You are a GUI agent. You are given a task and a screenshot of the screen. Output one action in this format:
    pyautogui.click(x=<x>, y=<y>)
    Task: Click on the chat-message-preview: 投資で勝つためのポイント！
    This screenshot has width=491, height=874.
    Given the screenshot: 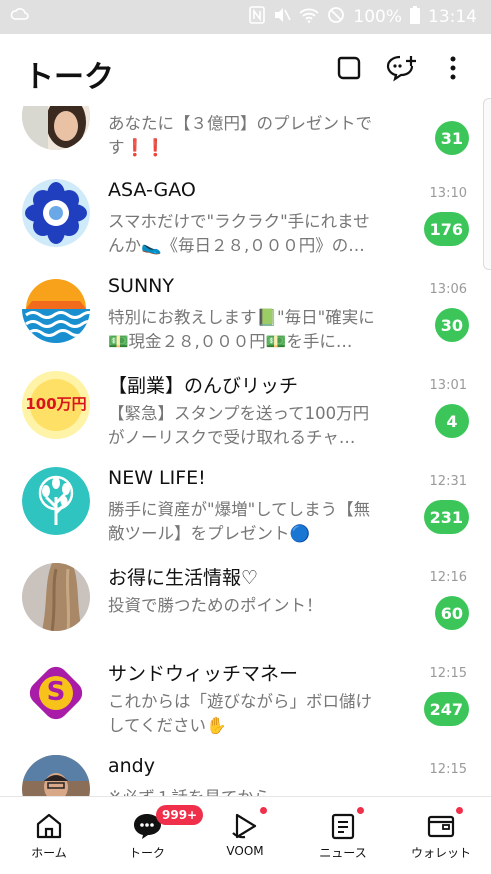 What is the action you would take?
    pyautogui.click(x=215, y=605)
    